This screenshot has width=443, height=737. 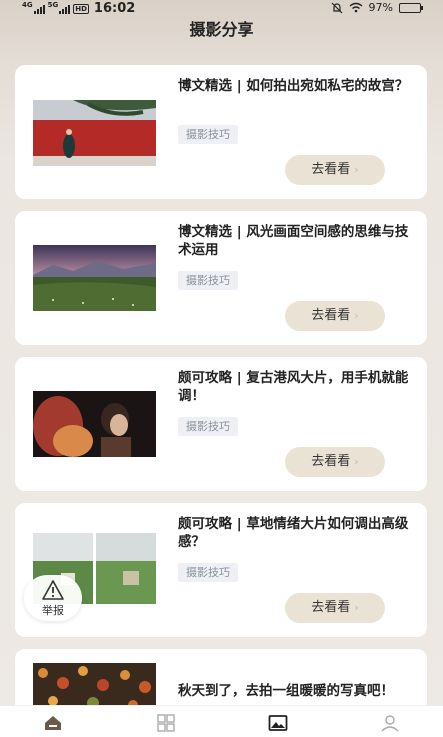 What do you see at coordinates (296, 86) in the screenshot?
I see `article-title: 博文精选 | 如何拍出宛如私宅的故宫？` at bounding box center [296, 86].